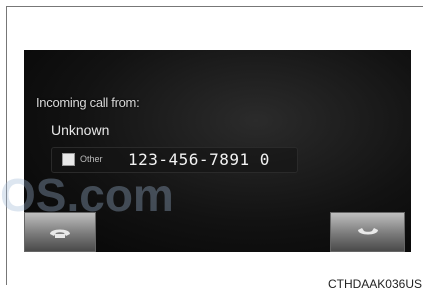  I want to click on caller-name: Unknown, so click(80, 130).